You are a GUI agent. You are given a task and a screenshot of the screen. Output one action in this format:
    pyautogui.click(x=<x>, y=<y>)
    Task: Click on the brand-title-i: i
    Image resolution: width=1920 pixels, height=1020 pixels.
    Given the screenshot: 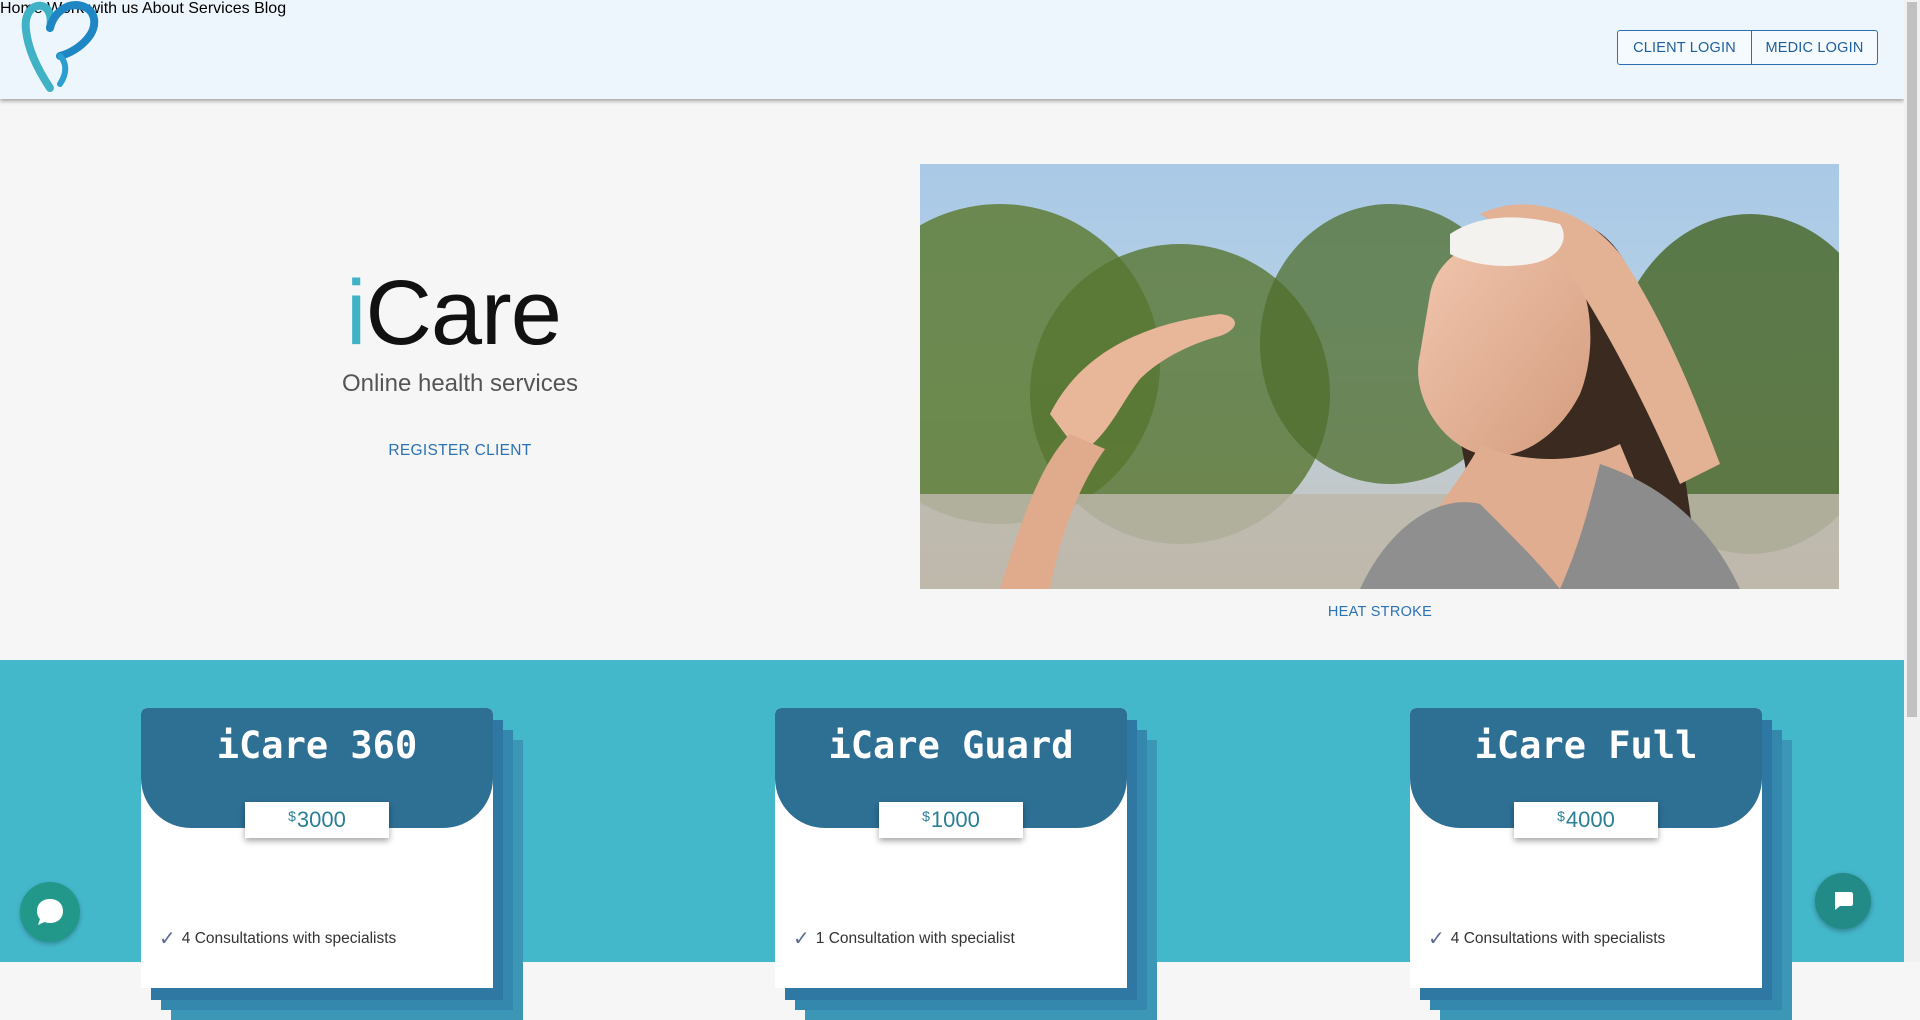 What is the action you would take?
    pyautogui.click(x=356, y=313)
    